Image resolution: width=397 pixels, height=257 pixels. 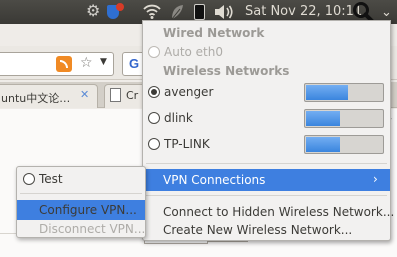 I want to click on wifi-icon, so click(x=152, y=11).